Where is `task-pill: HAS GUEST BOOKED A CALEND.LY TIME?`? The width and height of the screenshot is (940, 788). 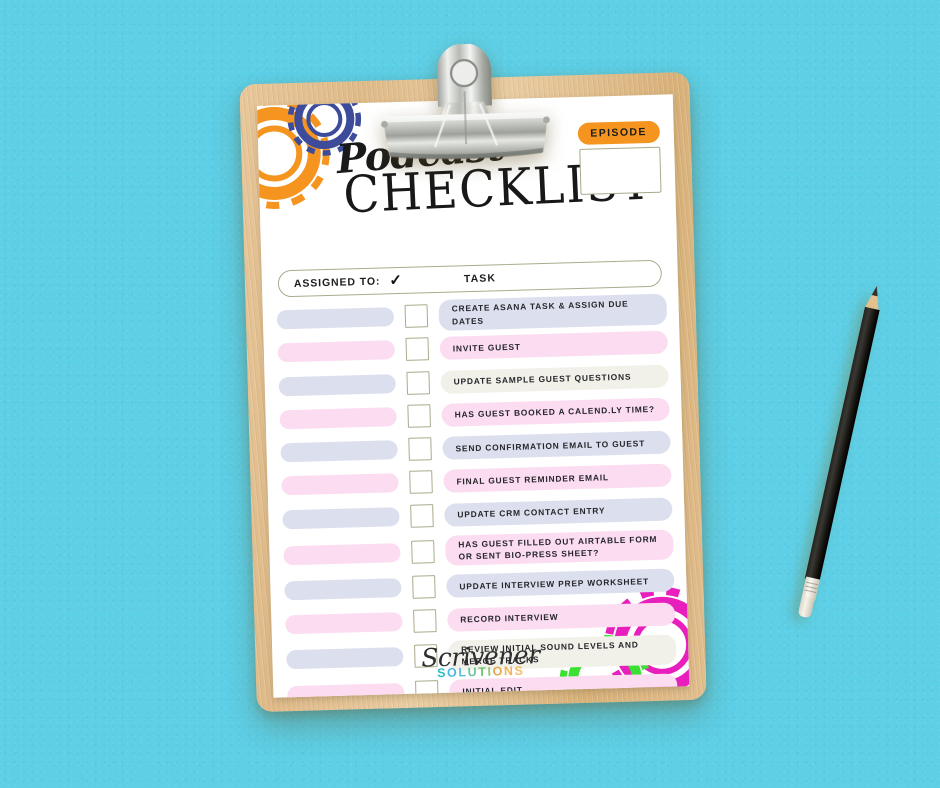
task-pill: HAS GUEST BOOKED A CALEND.LY TIME? is located at coordinates (555, 412).